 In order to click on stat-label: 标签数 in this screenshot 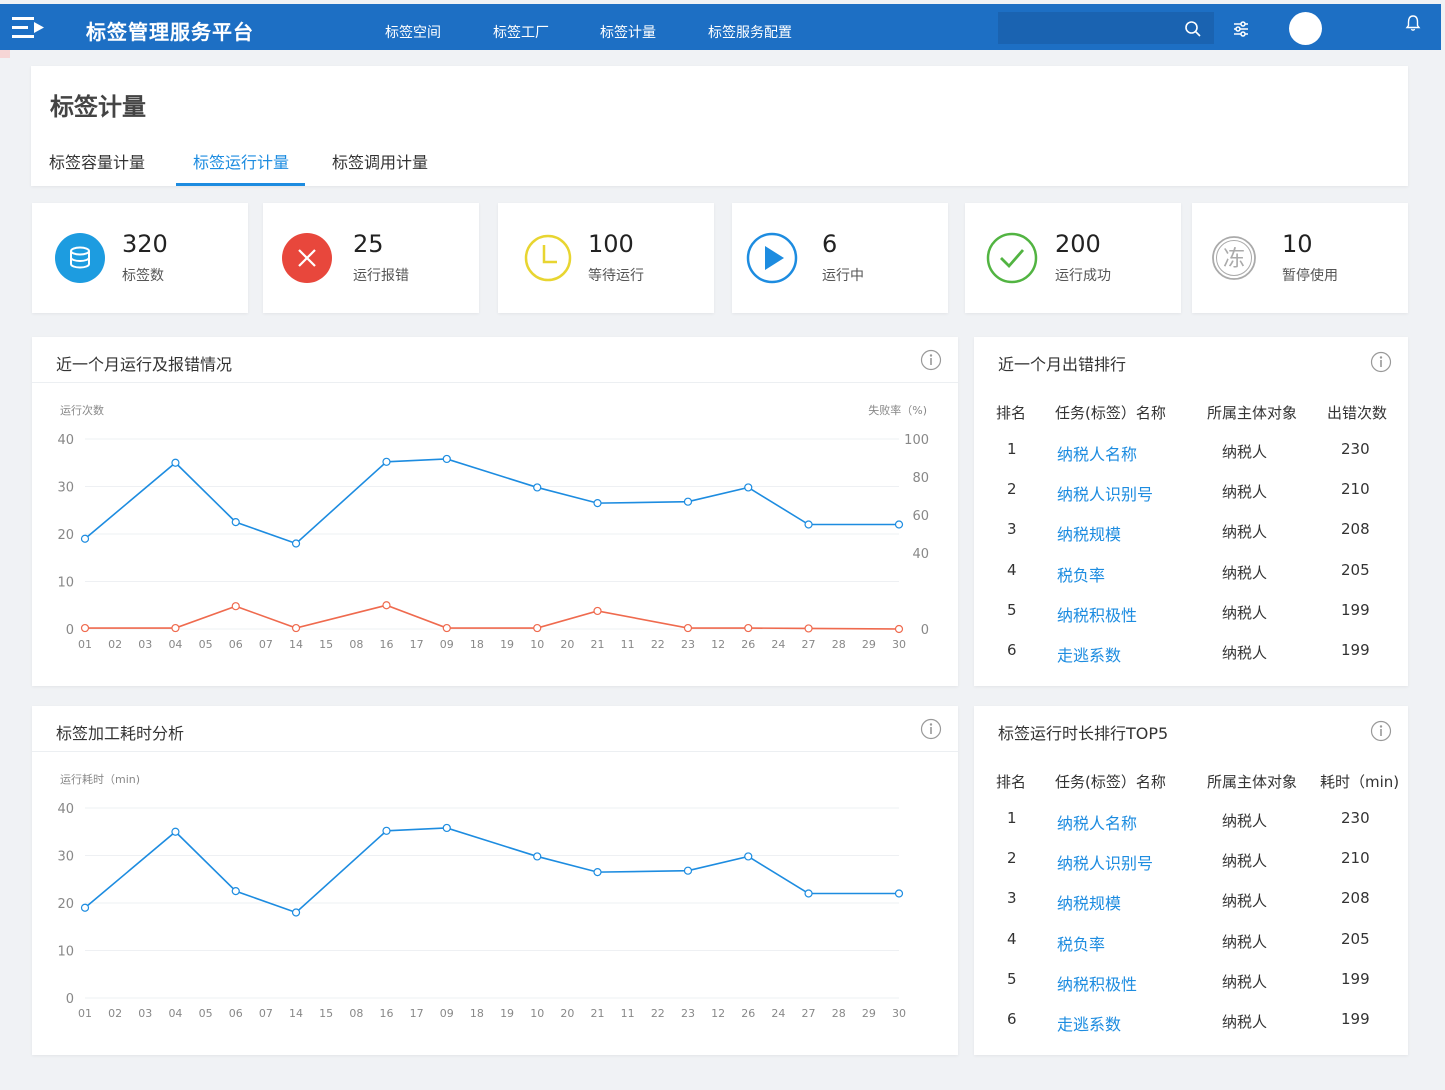, I will do `click(143, 276)`.